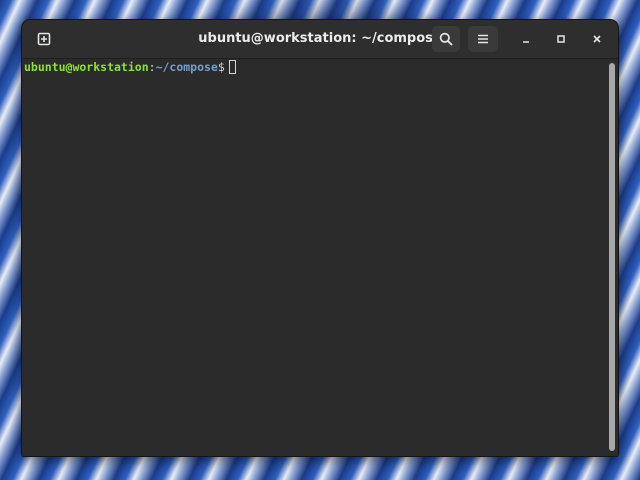 This screenshot has height=480, width=640. I want to click on scrollbar-thumb, so click(612, 257).